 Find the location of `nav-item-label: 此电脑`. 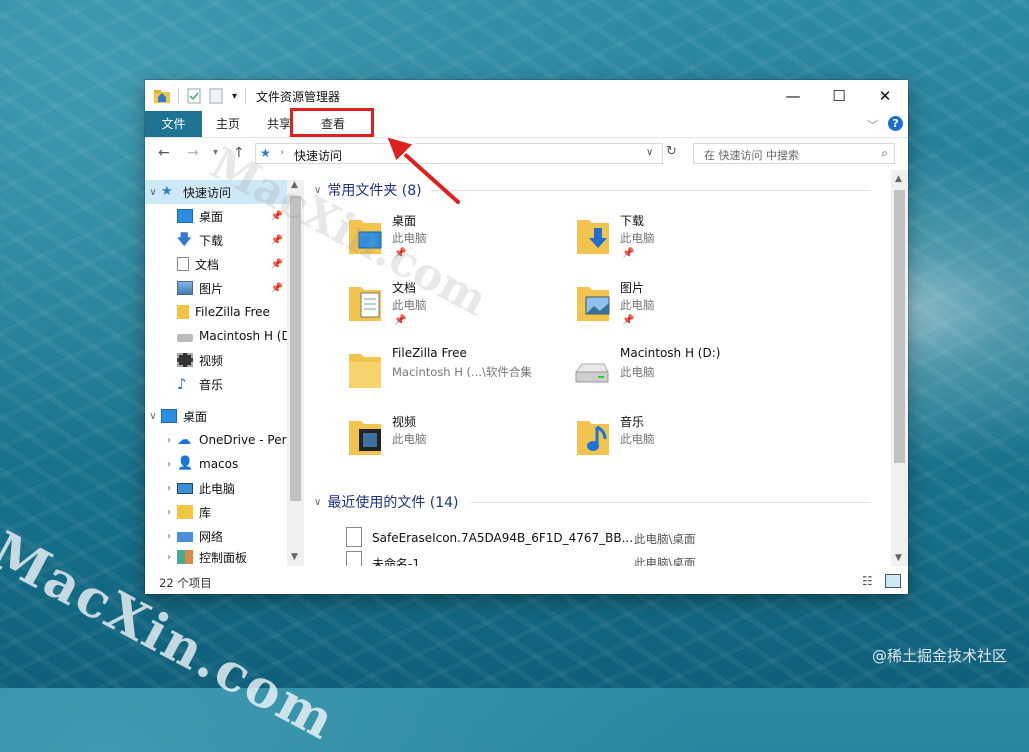

nav-item-label: 此电脑 is located at coordinates (217, 488).